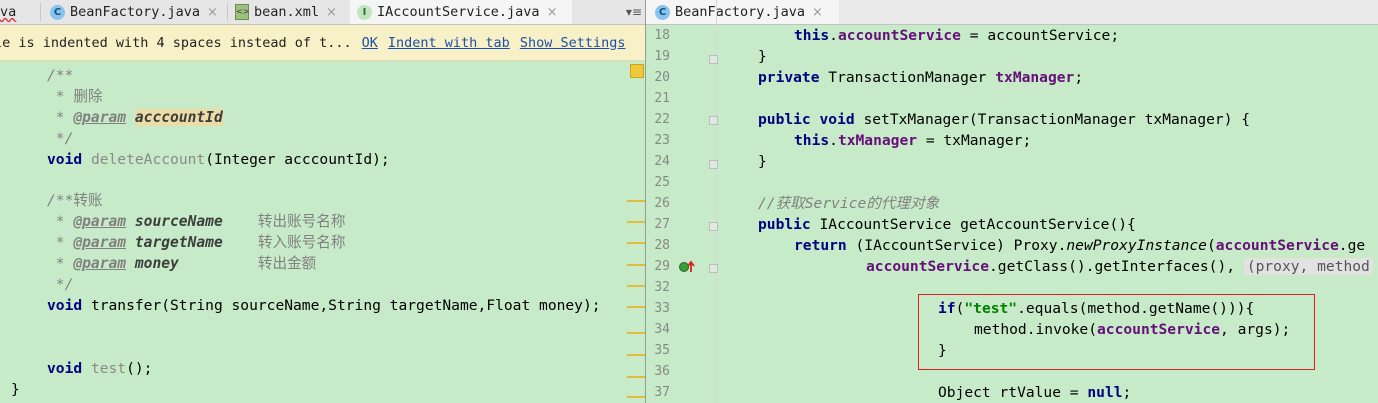 This screenshot has height=403, width=1378. What do you see at coordinates (182, 263) in the screenshot?
I see `code-line: * @param money 转出金额` at bounding box center [182, 263].